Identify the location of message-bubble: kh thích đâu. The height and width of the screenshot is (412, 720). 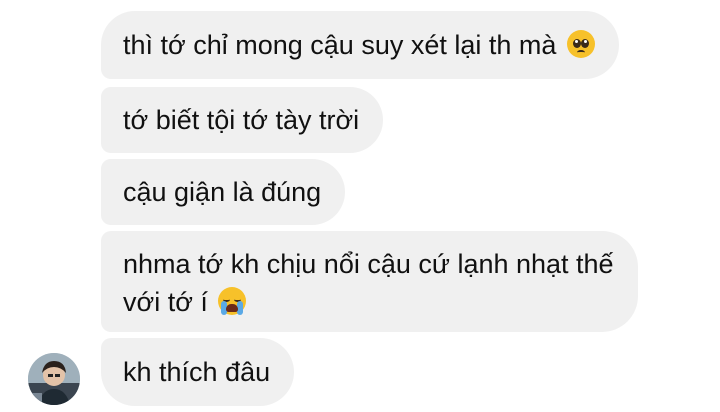
(198, 372).